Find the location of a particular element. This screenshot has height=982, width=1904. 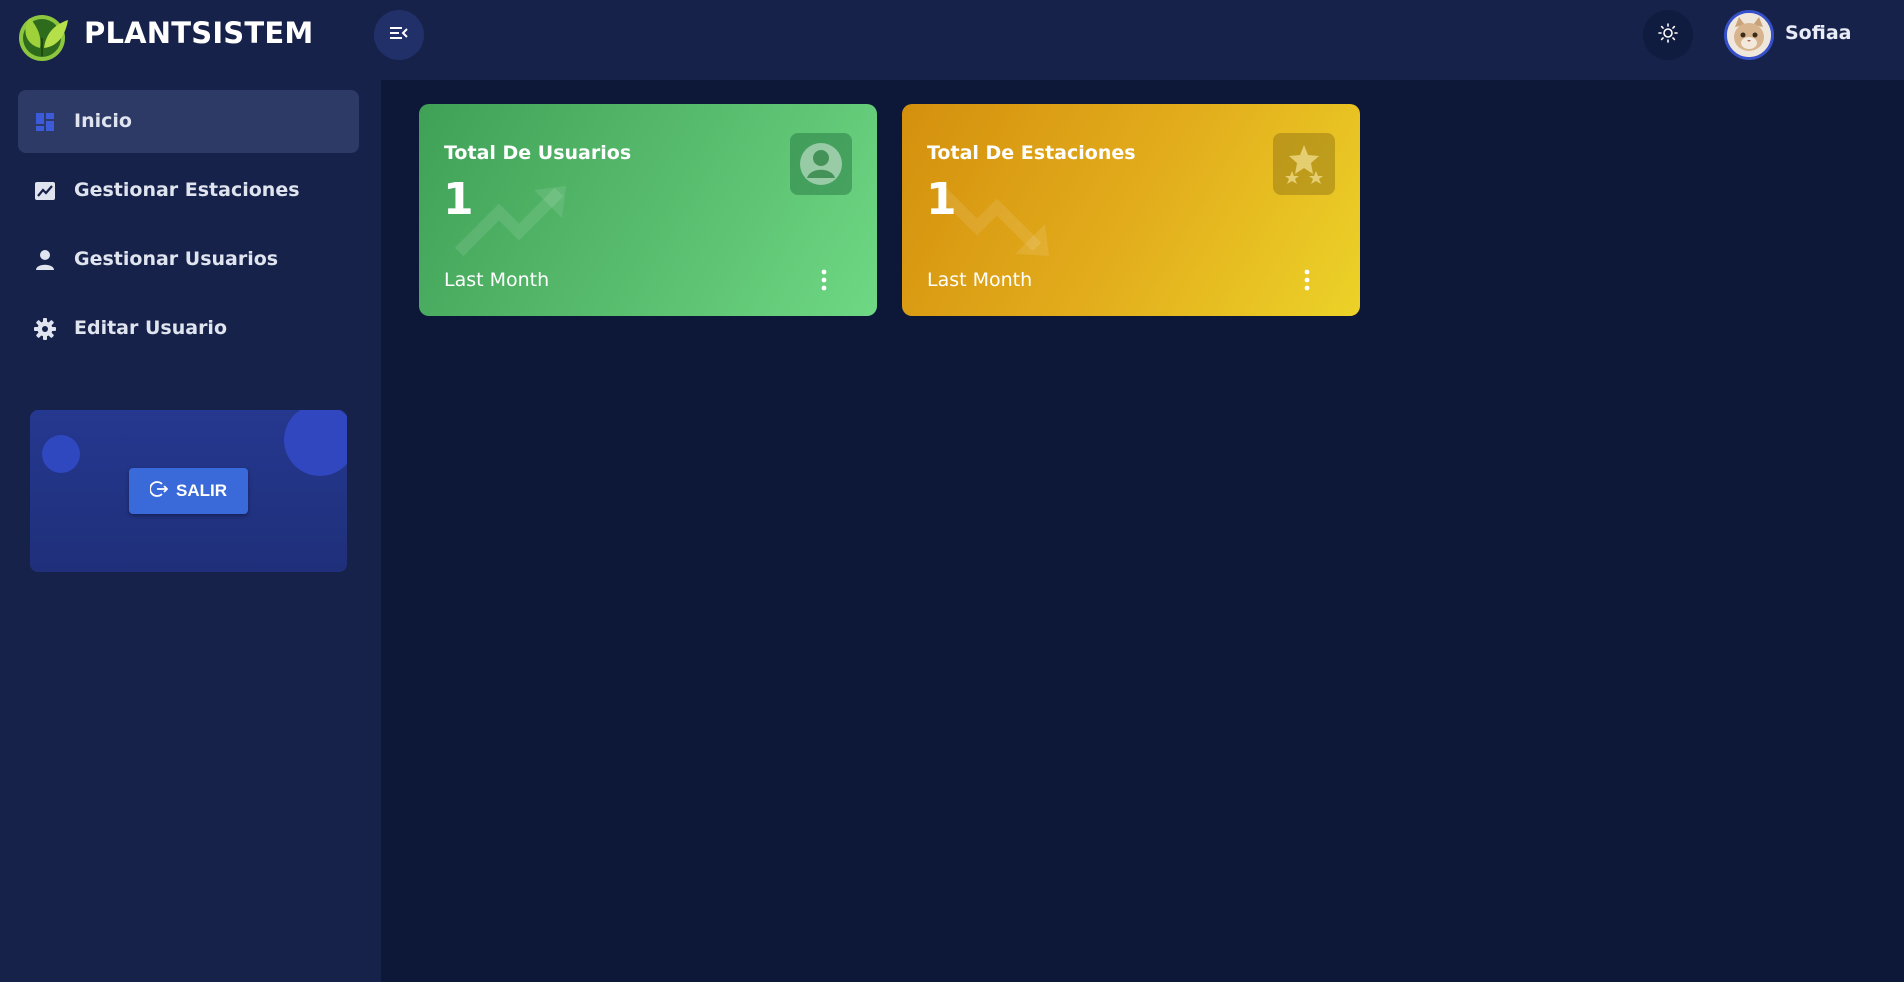

sidebar-item-label: Gestionar Estaciones is located at coordinates (187, 190).